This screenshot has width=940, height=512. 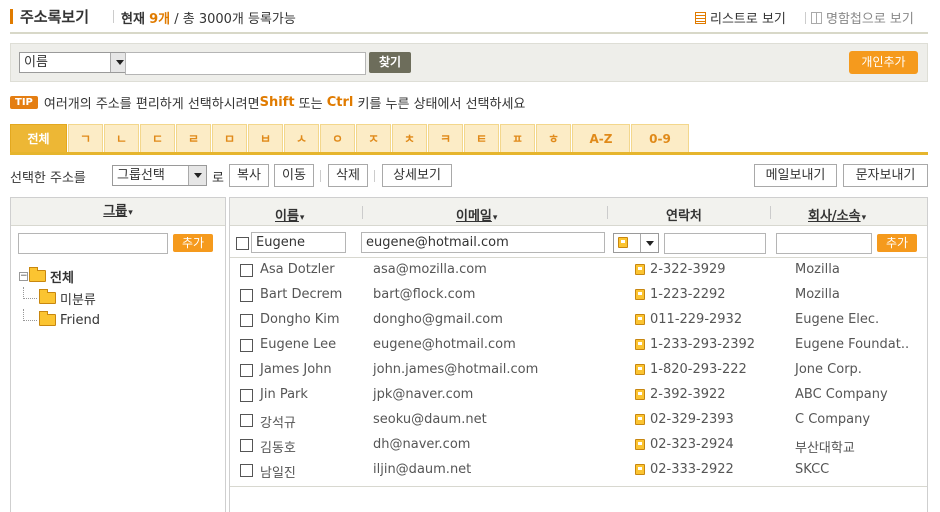 I want to click on capacity-text: / 총 3000개 등록가능, so click(x=235, y=19).